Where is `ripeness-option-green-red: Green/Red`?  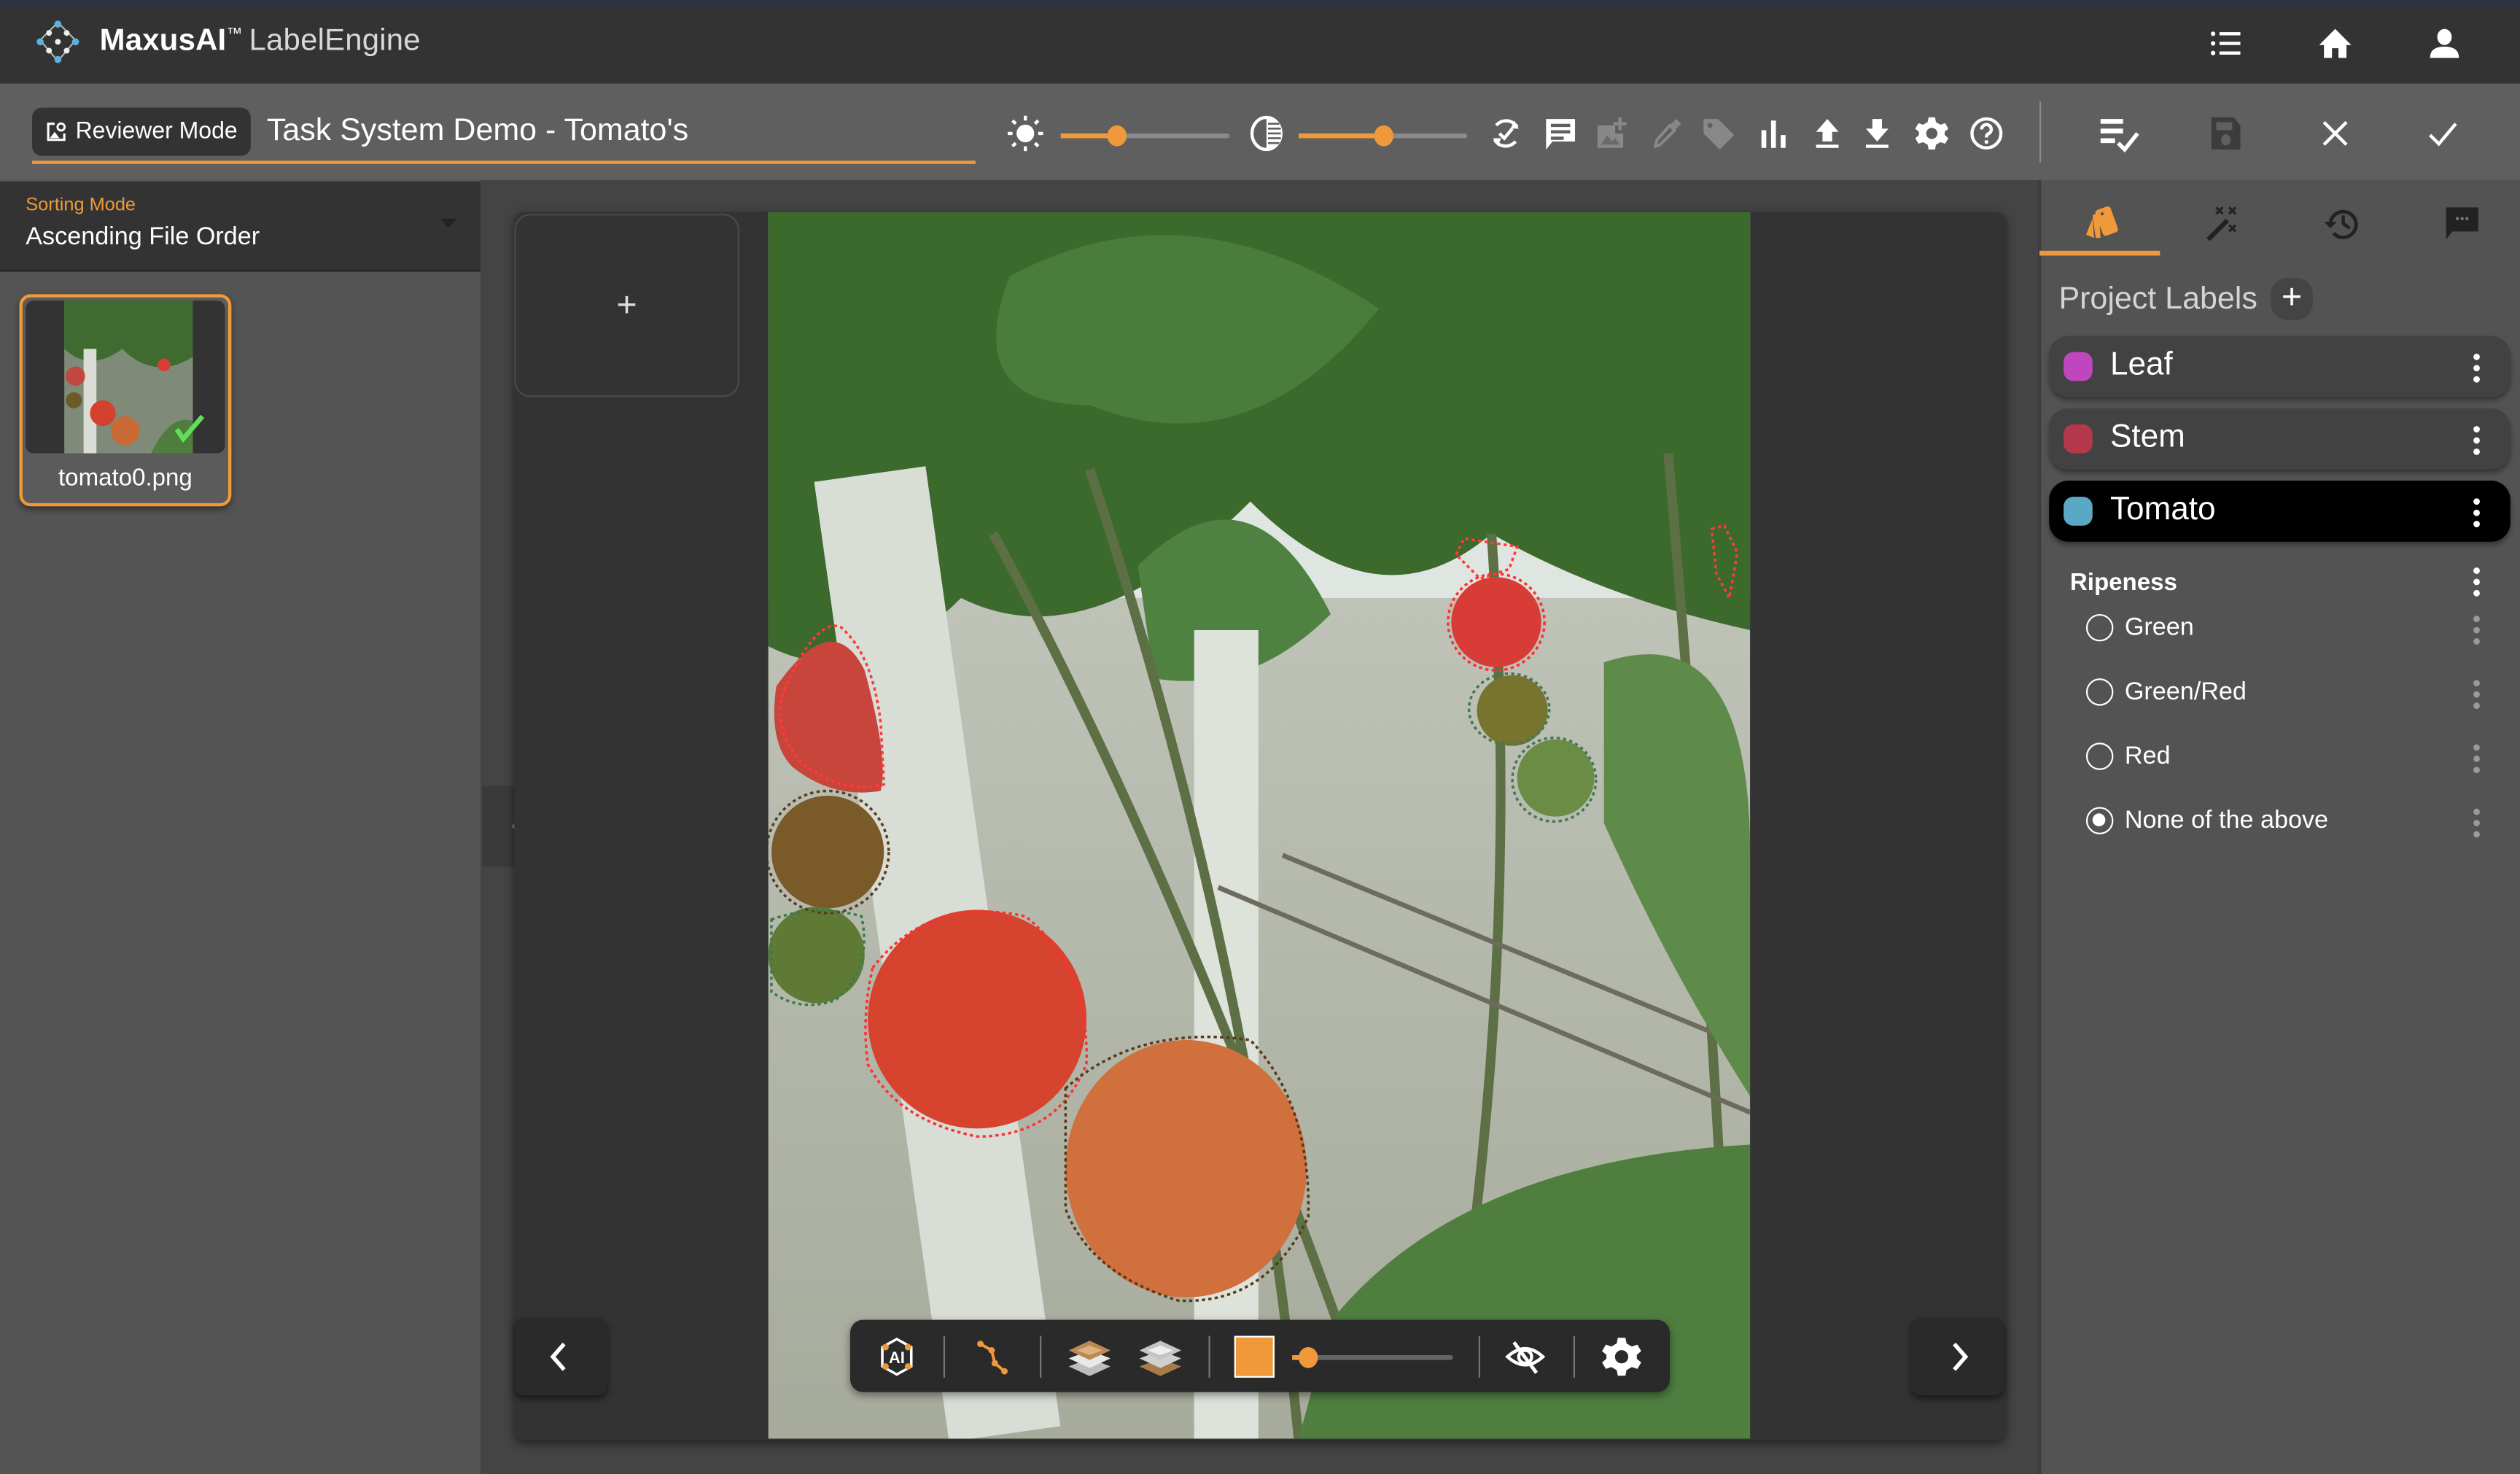
ripeness-option-green-red: Green/Red is located at coordinates (2293, 694).